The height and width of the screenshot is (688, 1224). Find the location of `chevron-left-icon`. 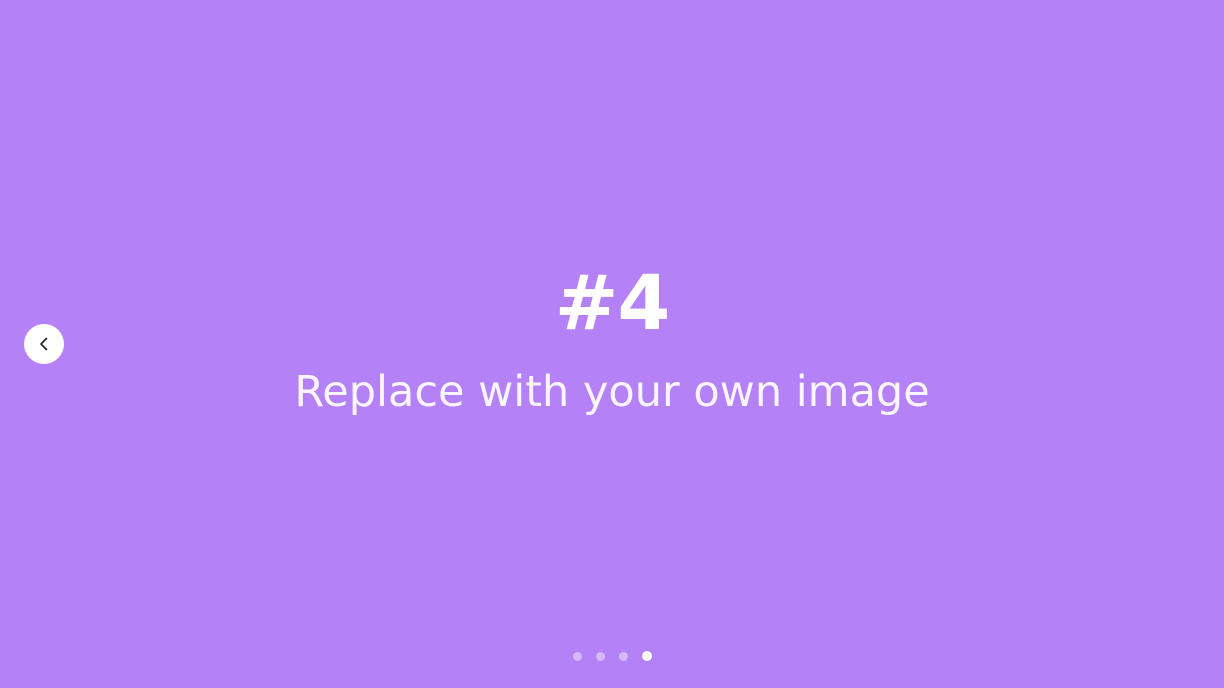

chevron-left-icon is located at coordinates (44, 344).